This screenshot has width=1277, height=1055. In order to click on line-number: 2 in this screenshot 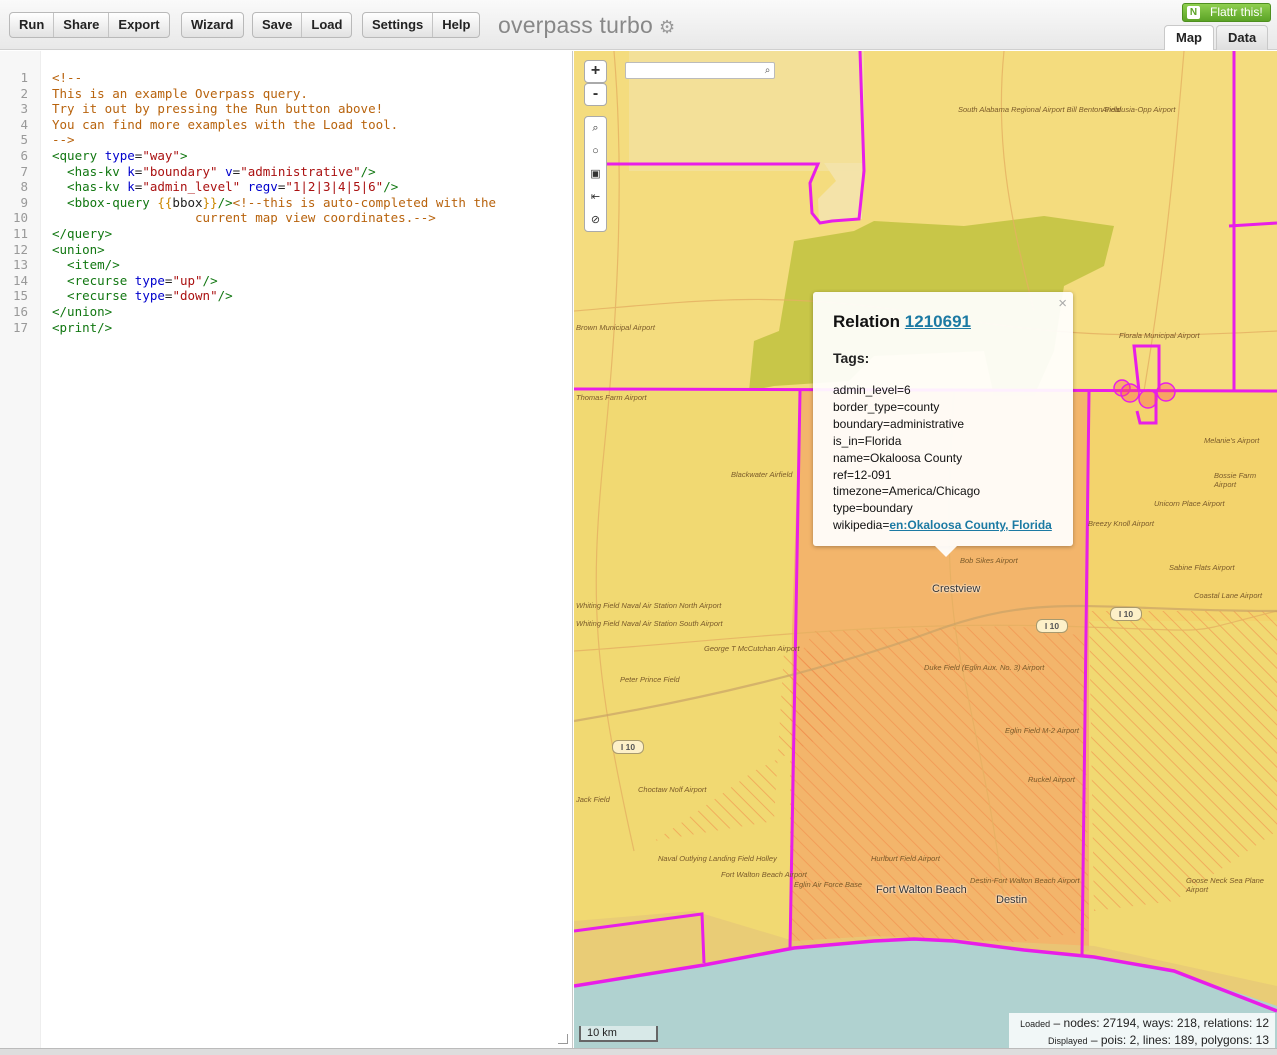, I will do `click(24, 93)`.